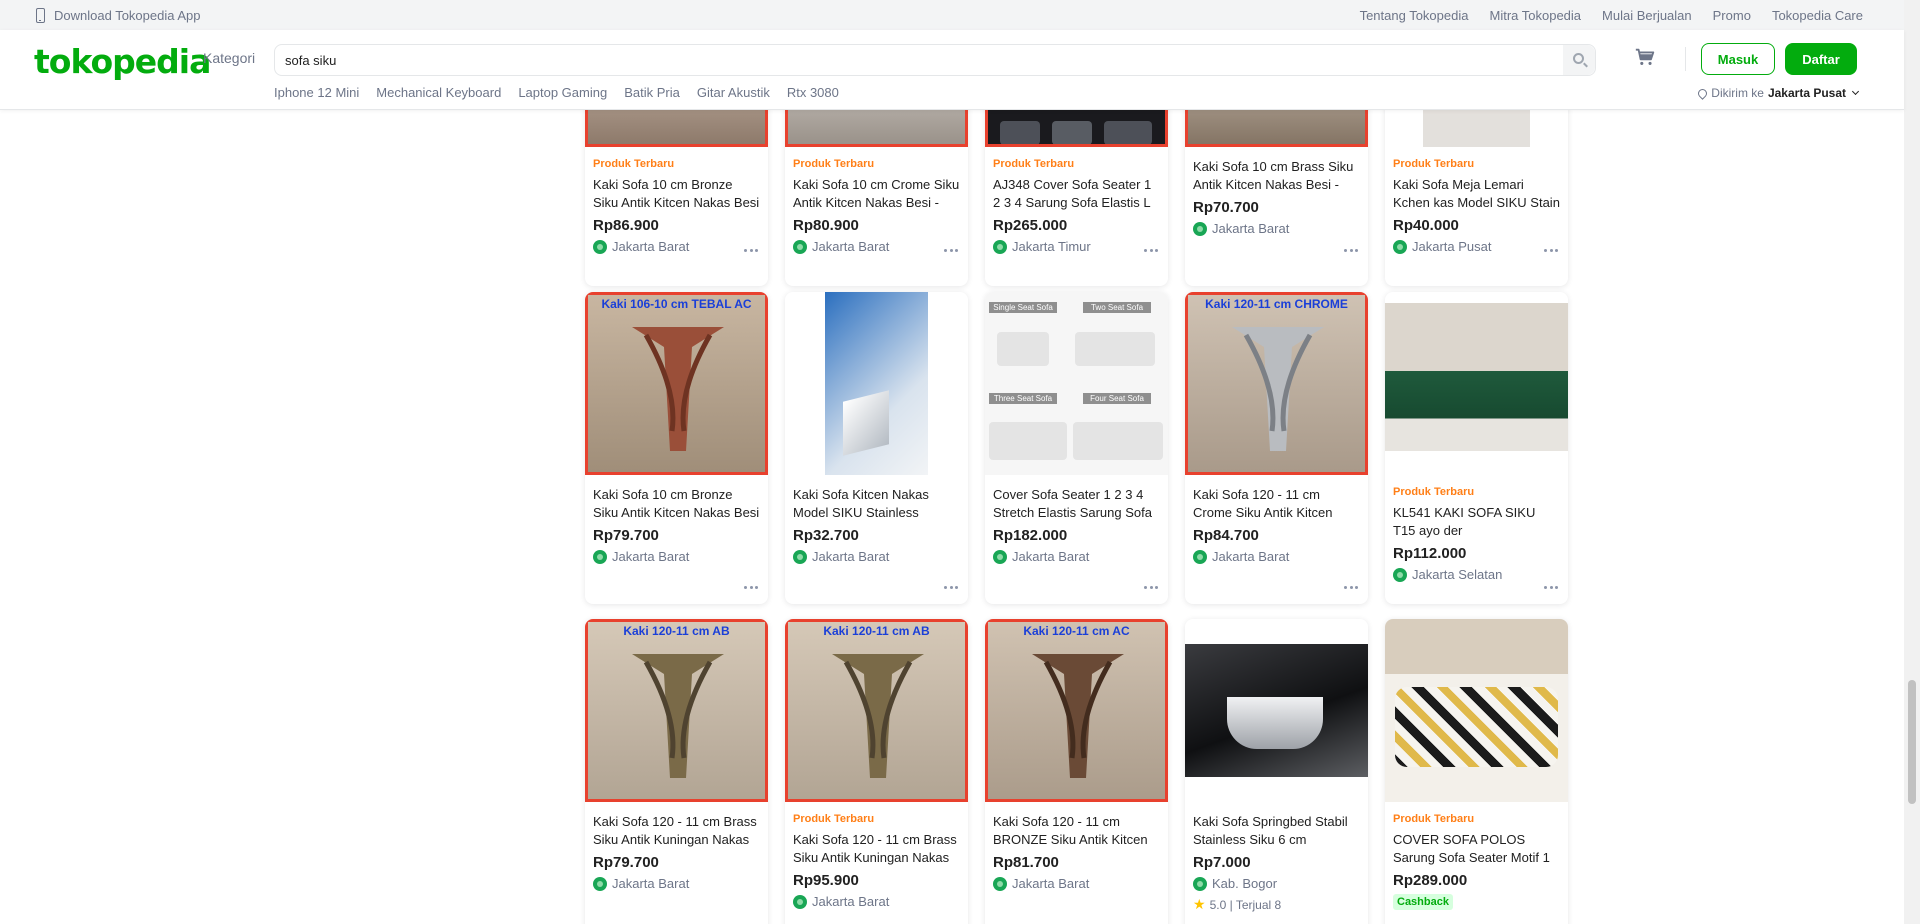 This screenshot has width=1920, height=924. Describe the element at coordinates (127, 15) in the screenshot. I see `download-app-label: Download Tokopedia App` at that location.